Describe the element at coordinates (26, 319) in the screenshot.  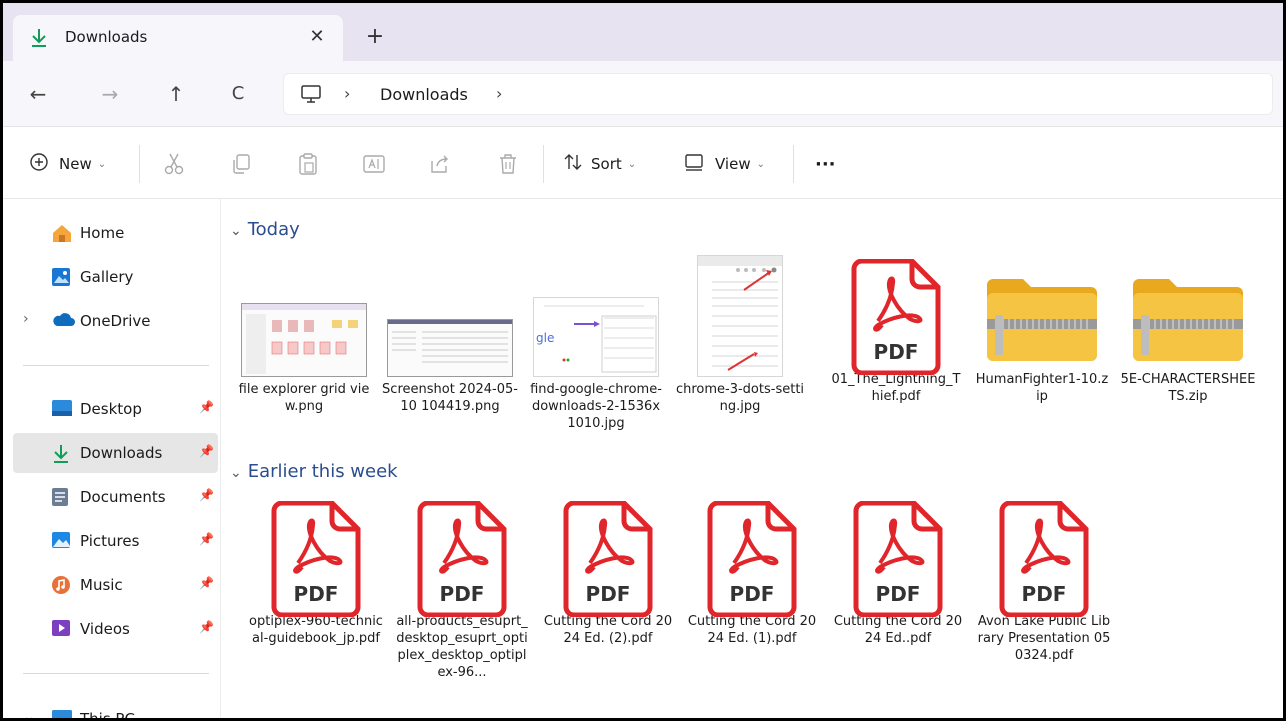
I see `chevron-right-icon: ›` at that location.